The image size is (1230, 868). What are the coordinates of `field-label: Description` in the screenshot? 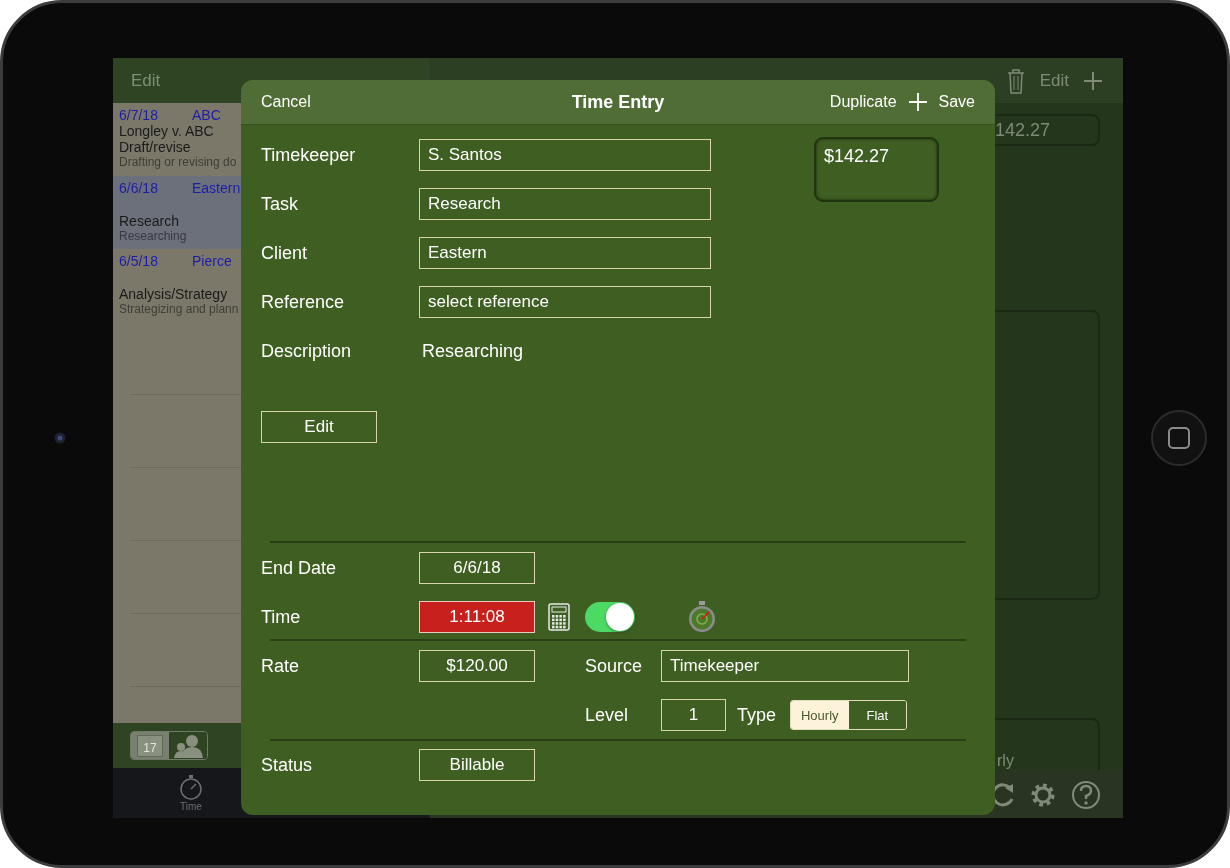 It's located at (307, 351).